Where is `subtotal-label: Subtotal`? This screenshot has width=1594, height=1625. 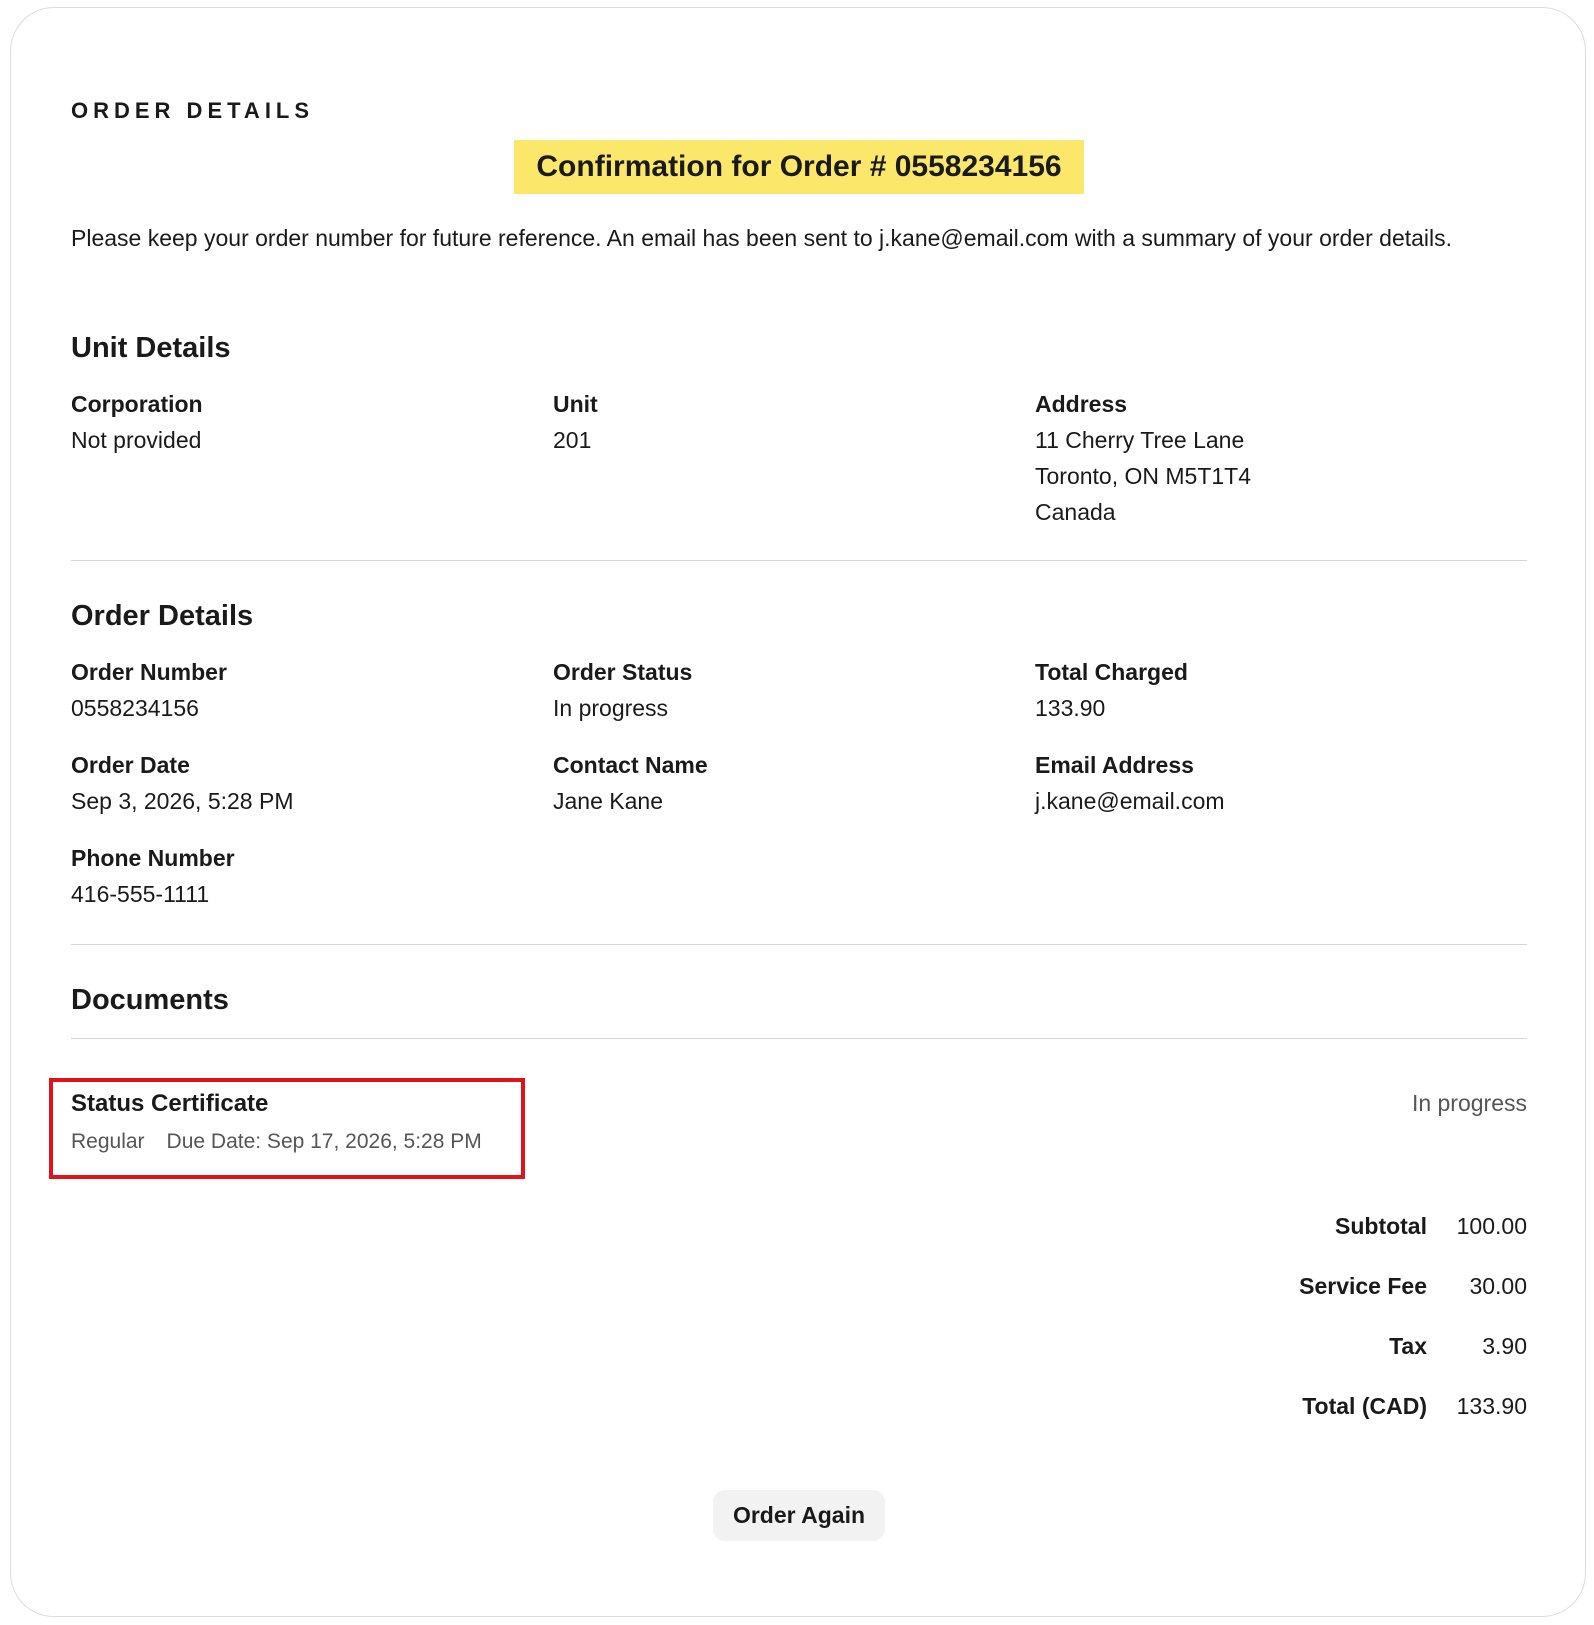 subtotal-label: Subtotal is located at coordinates (1381, 1226).